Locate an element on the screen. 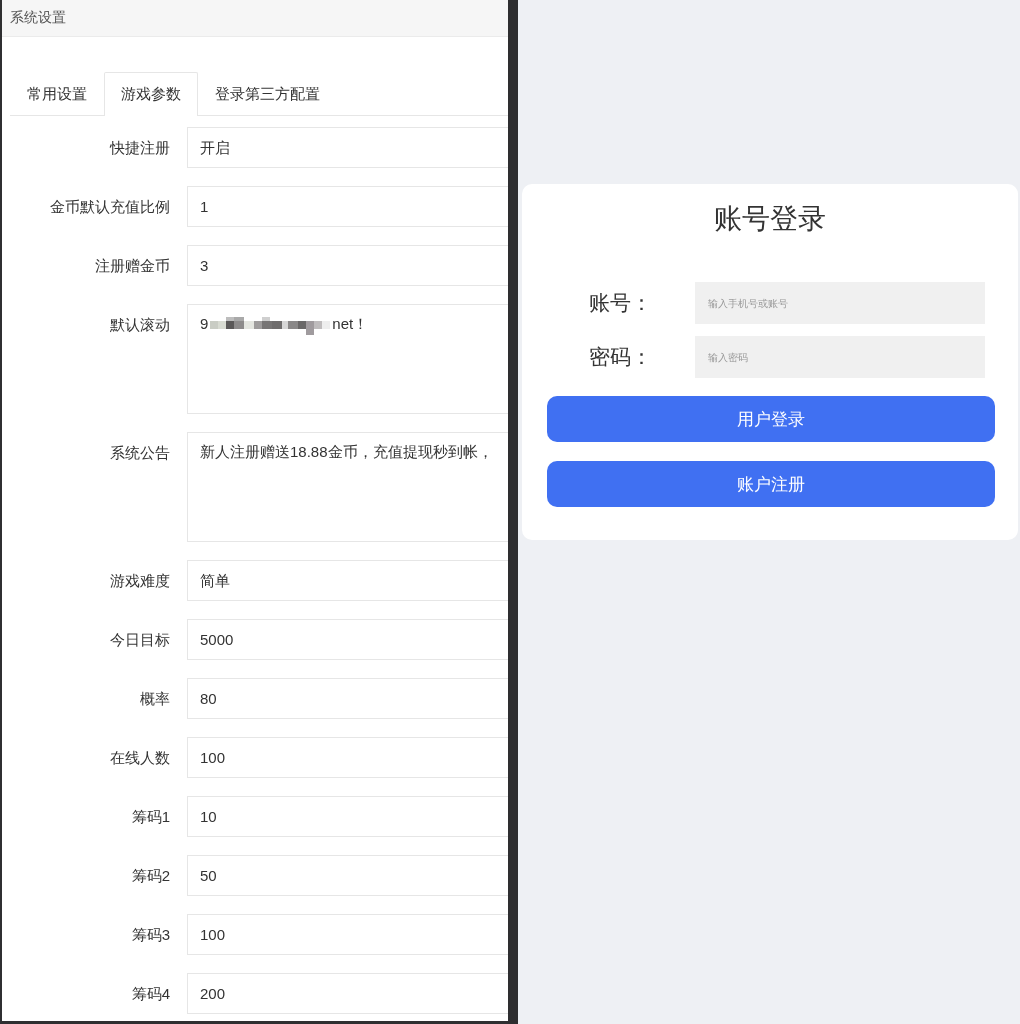  input-field: 简单 is located at coordinates (347, 580).